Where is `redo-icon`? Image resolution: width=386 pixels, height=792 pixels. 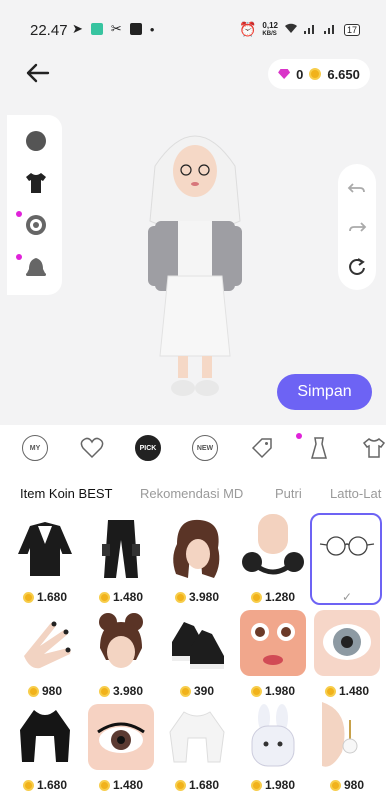 redo-icon is located at coordinates (358, 227).